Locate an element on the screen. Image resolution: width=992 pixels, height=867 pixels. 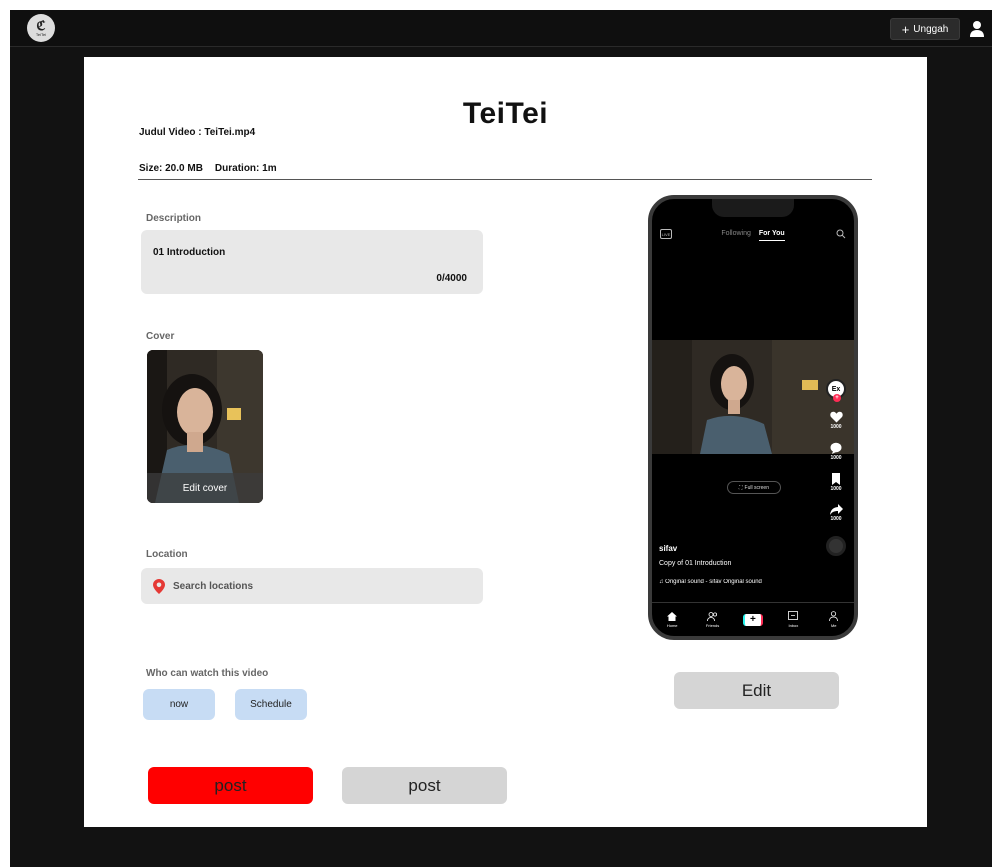
music-note-icon: ♫ is located at coordinates (661, 582).